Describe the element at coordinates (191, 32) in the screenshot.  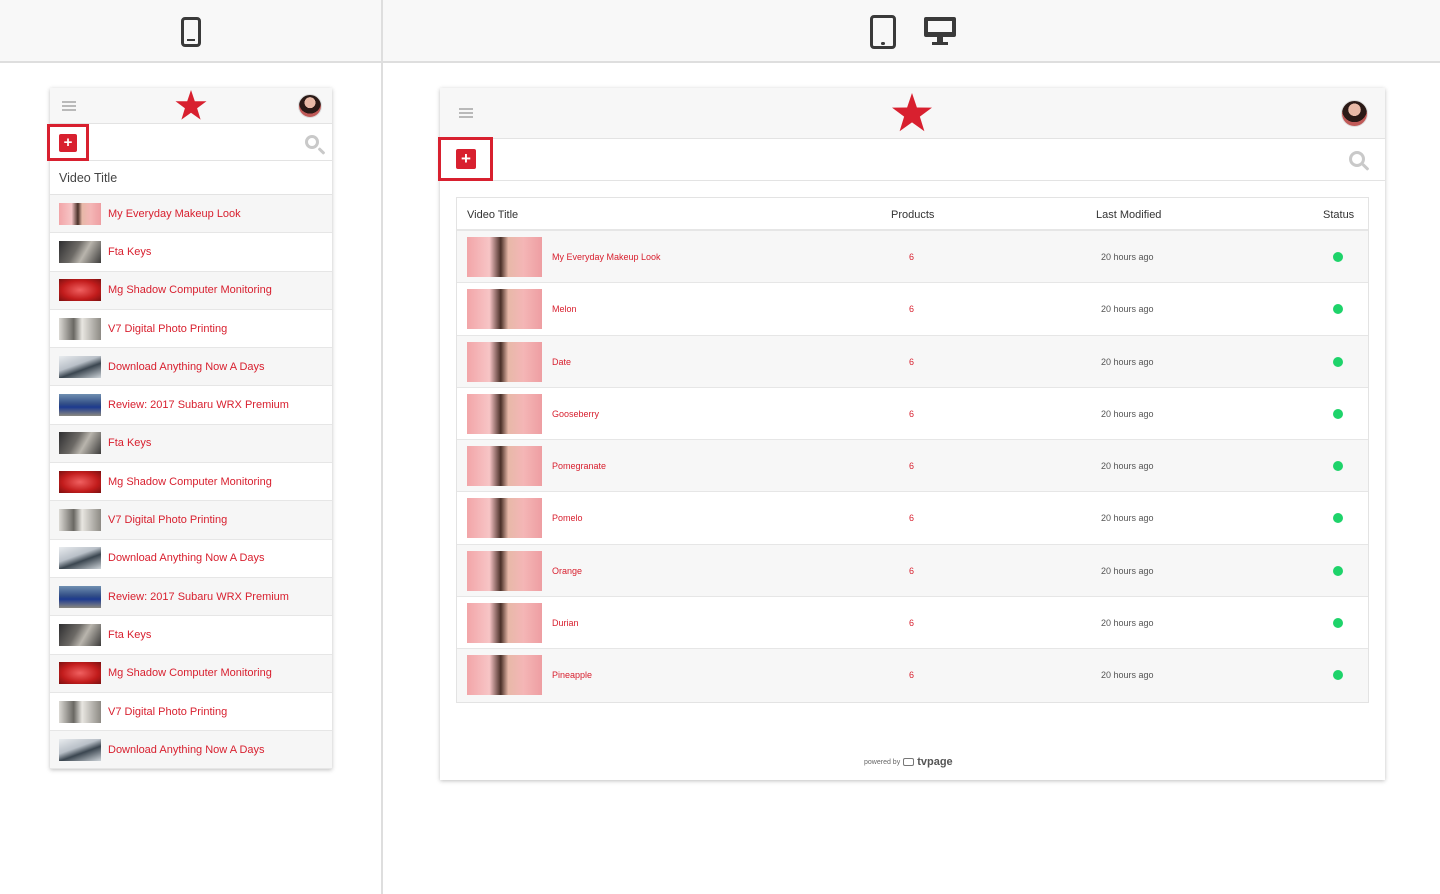
I see `phone-icon` at that location.